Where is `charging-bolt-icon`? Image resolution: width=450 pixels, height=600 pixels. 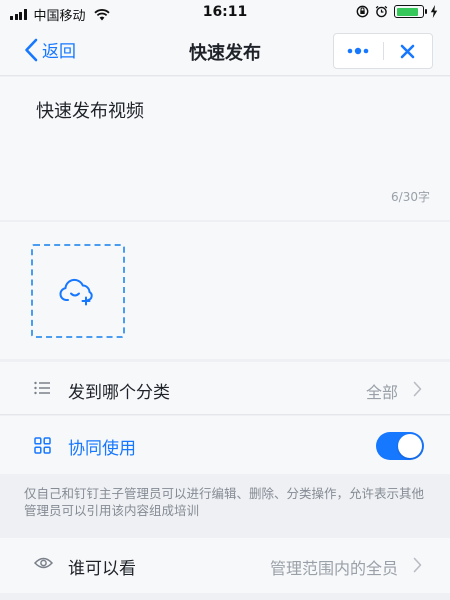 charging-bolt-icon is located at coordinates (434, 11).